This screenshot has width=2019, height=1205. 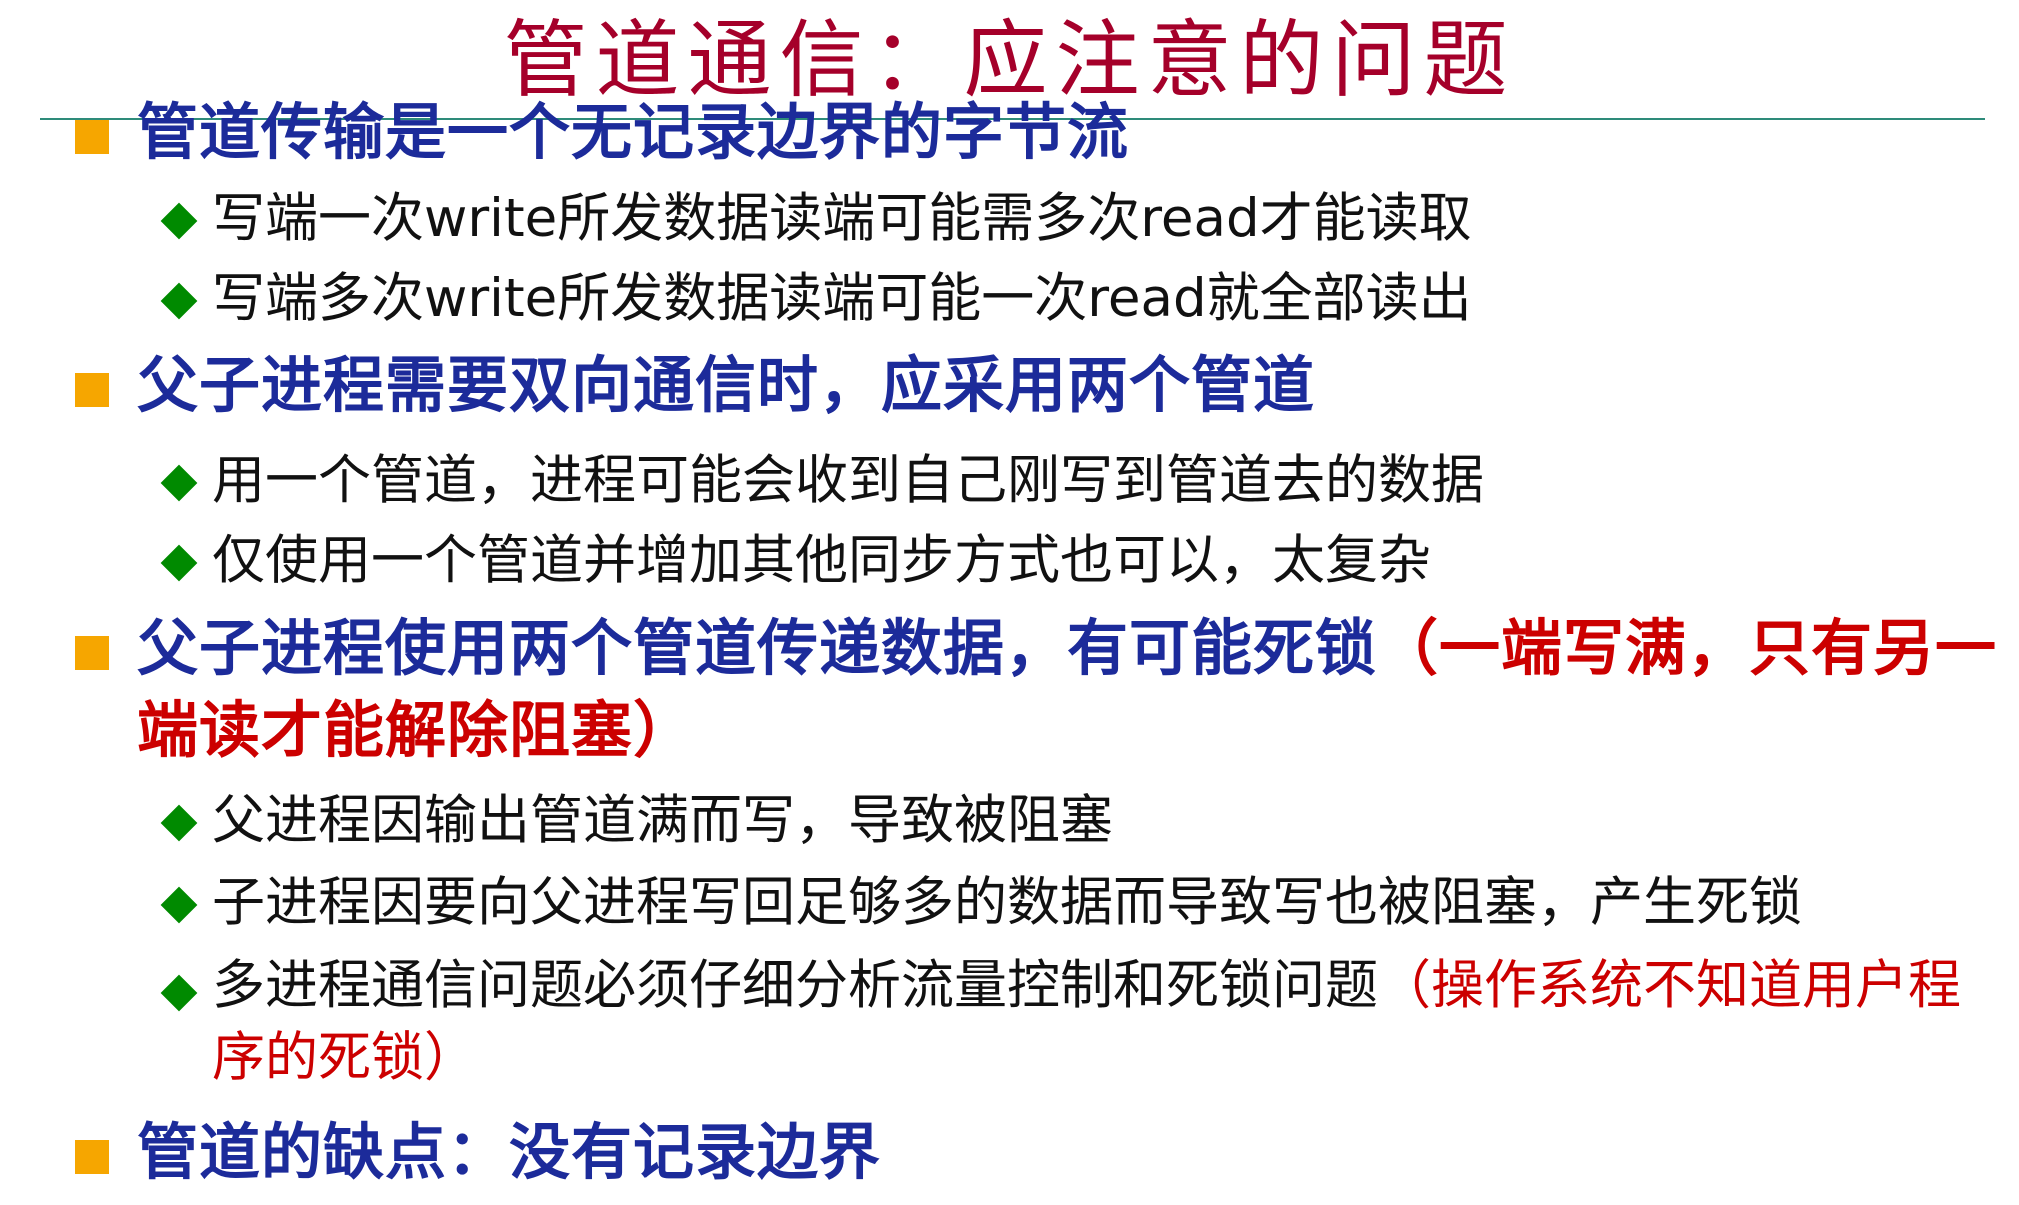 I want to click on sub-point-2-1-text: 用一个管道，进程可能会收到自己刚写到管道去的数据, so click(x=848, y=480).